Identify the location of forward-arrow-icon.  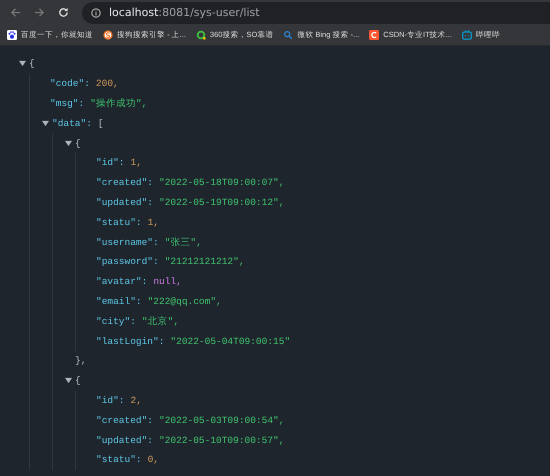
(39, 12).